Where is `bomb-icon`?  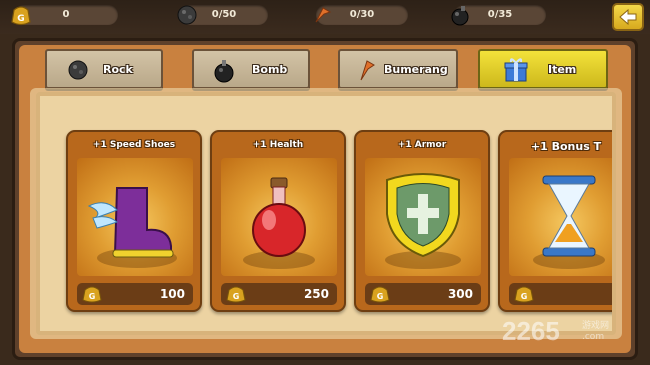
bomb-icon is located at coordinates (224, 71).